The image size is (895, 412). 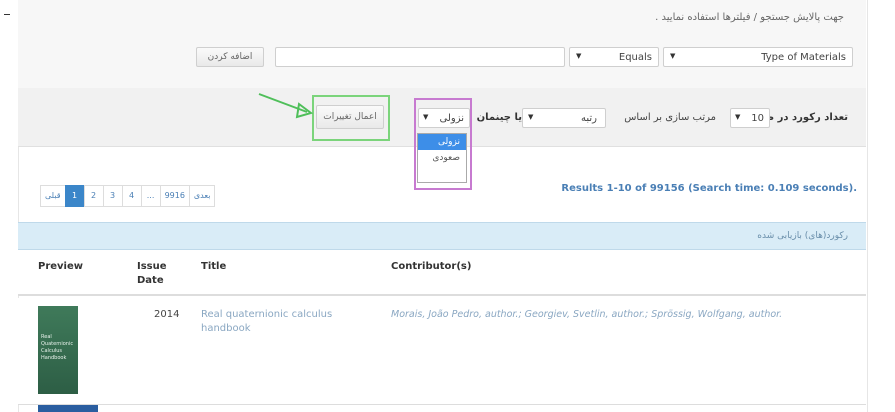 What do you see at coordinates (60, 267) in the screenshot?
I see `column-header-preview: Preview` at bounding box center [60, 267].